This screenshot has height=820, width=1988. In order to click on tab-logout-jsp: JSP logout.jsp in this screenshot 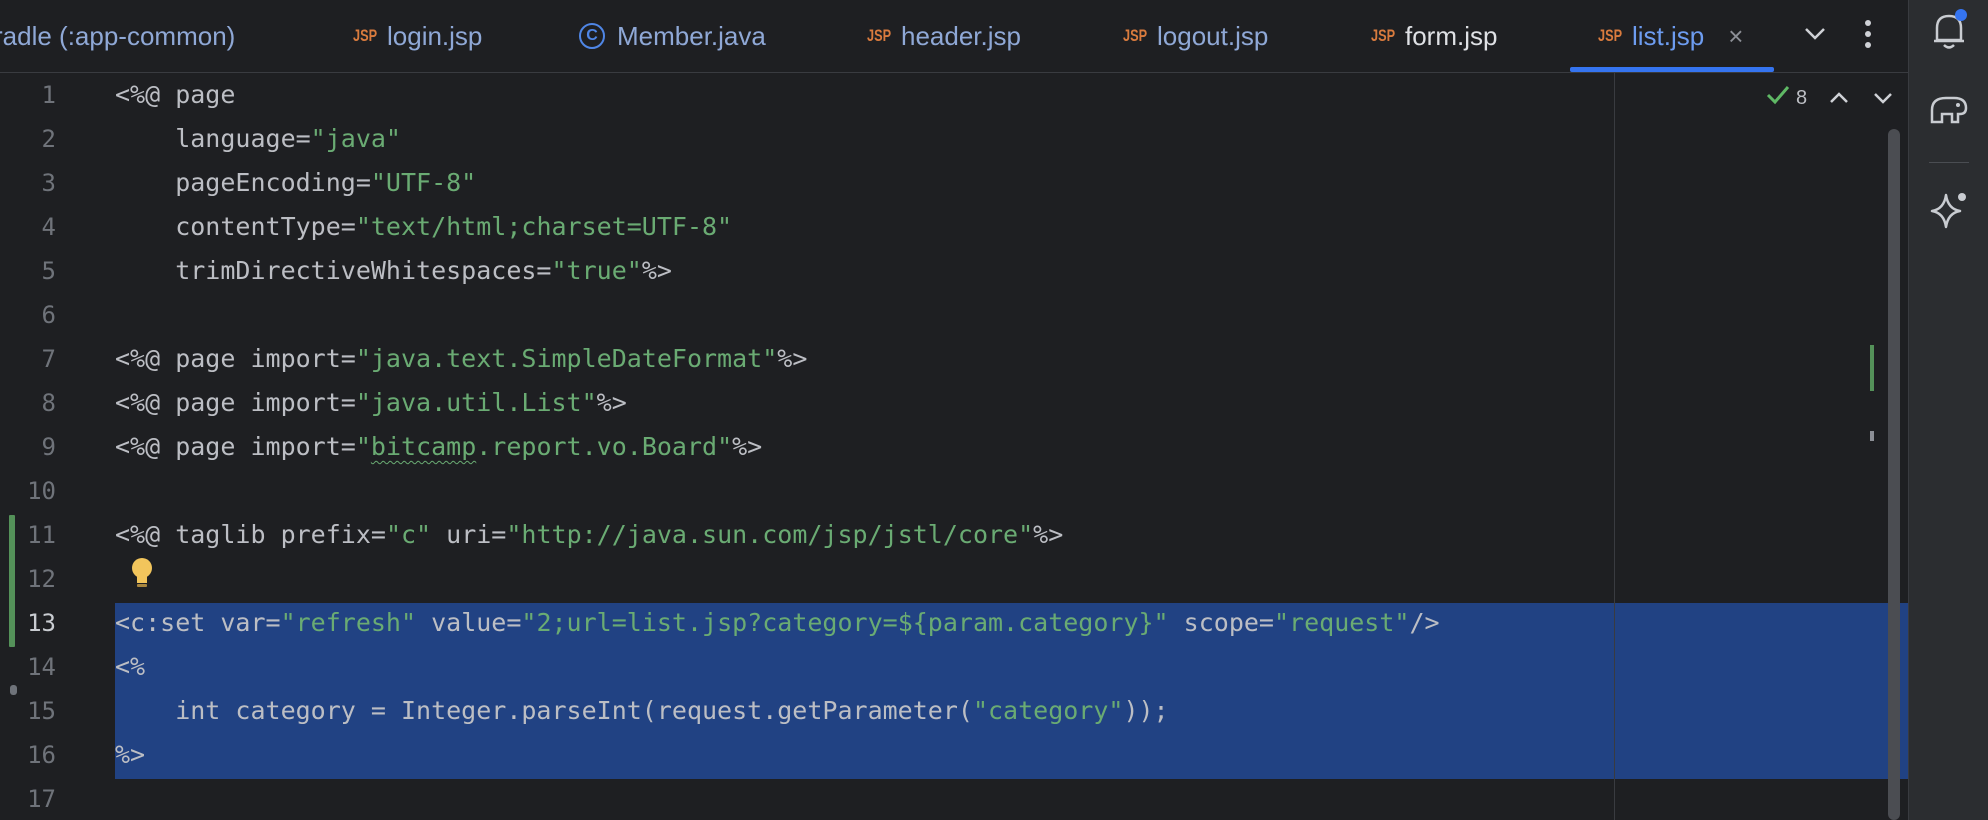, I will do `click(1195, 36)`.